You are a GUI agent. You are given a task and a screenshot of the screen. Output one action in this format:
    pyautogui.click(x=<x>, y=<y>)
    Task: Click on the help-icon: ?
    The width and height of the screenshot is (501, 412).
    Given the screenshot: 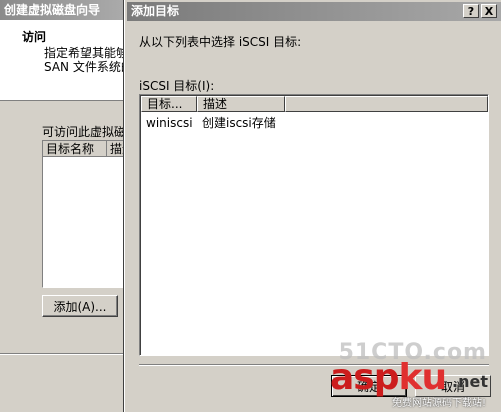 What is the action you would take?
    pyautogui.click(x=471, y=11)
    